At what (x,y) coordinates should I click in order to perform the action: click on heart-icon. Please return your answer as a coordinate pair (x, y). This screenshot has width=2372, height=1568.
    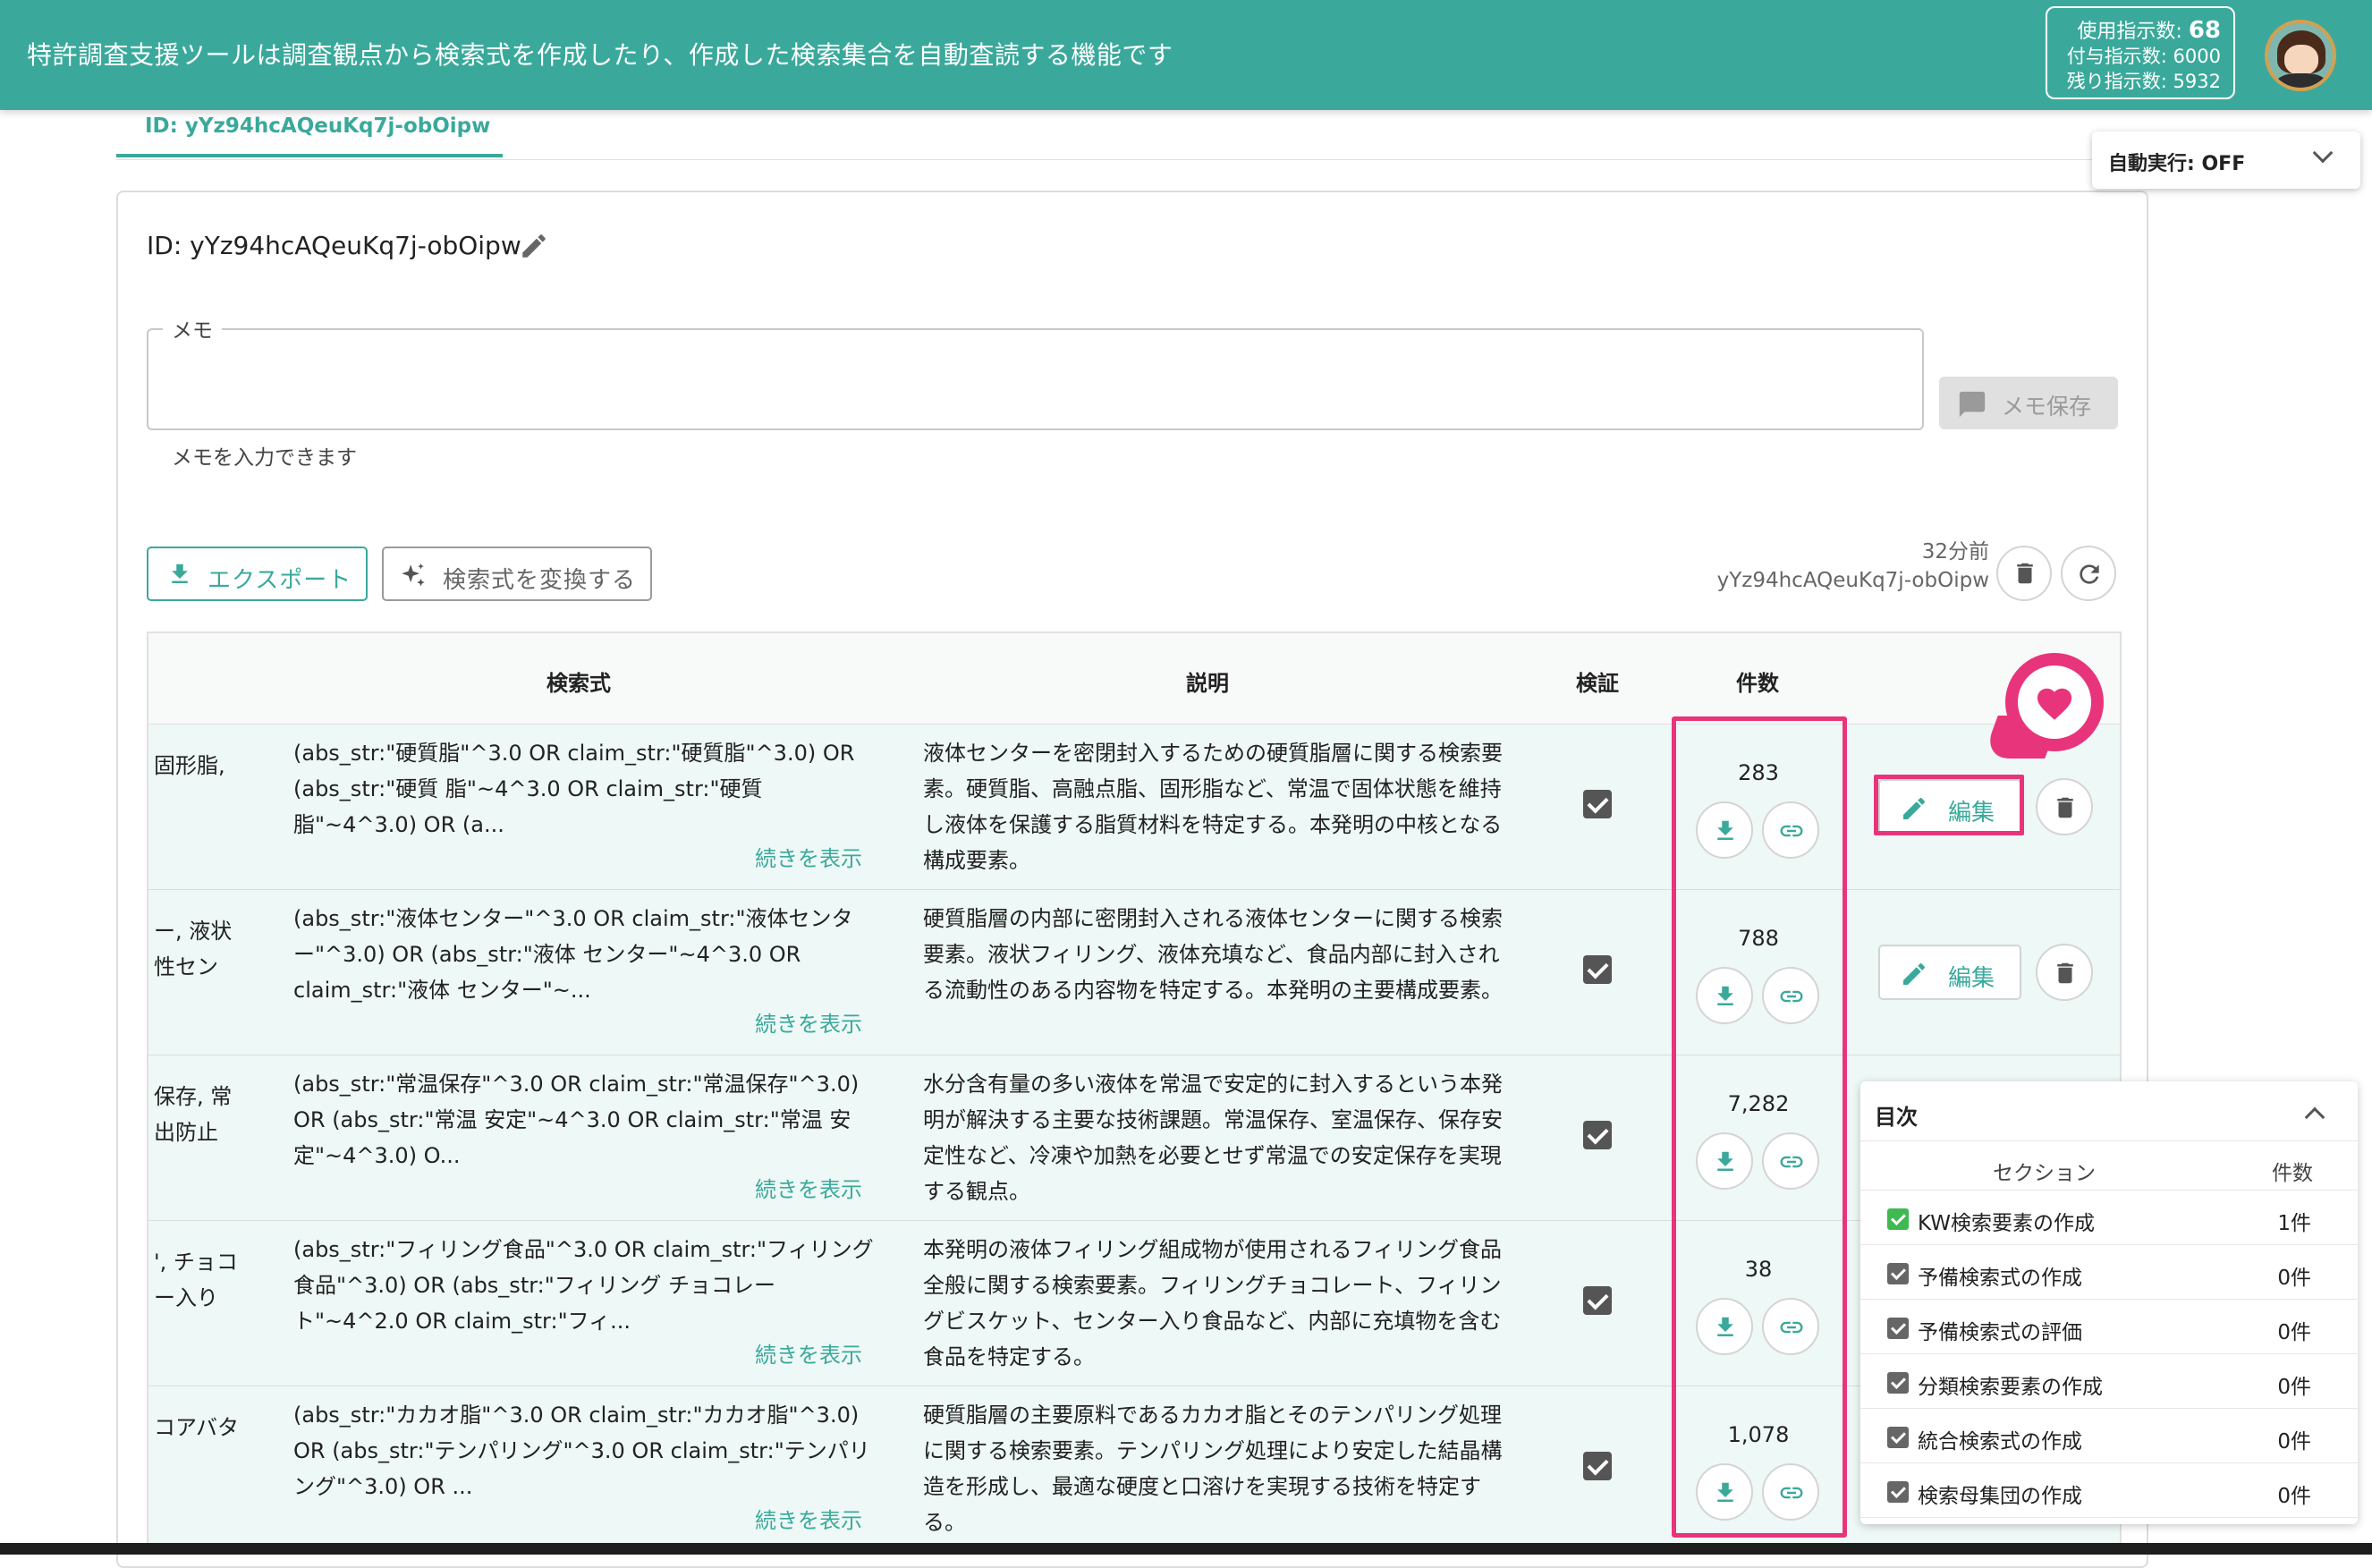
    Looking at the image, I should click on (2054, 704).